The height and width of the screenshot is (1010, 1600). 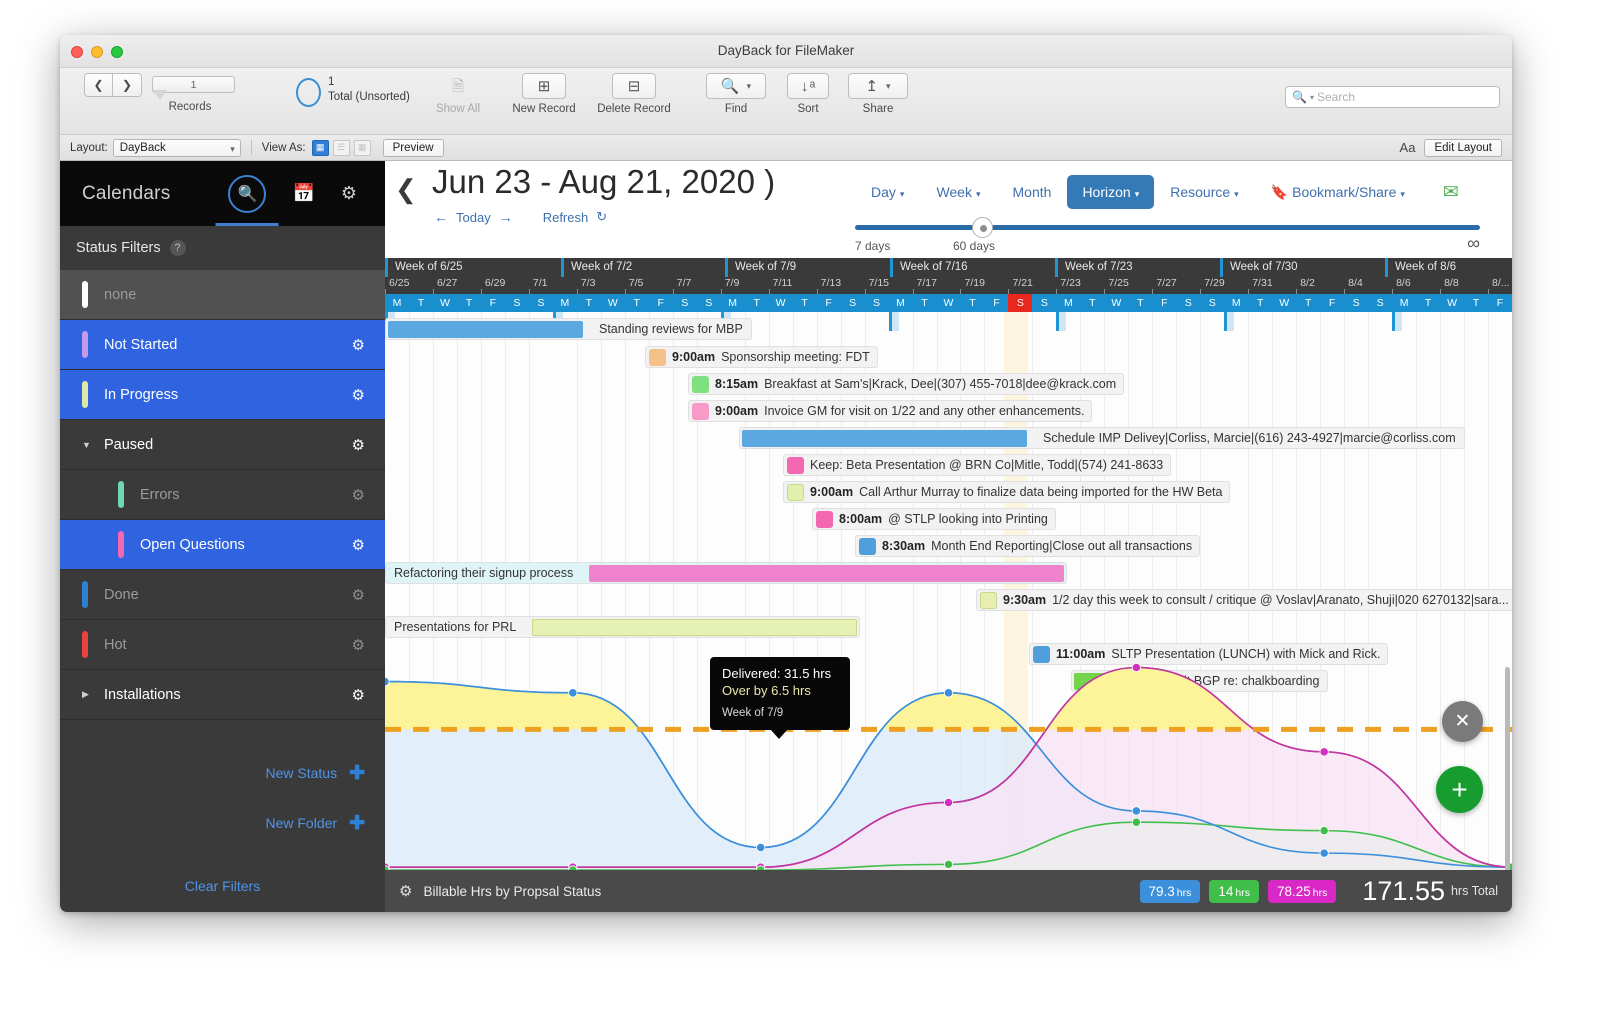 What do you see at coordinates (1170, 891) in the screenshot?
I see `status-total-badge: 79.3 hrs` at bounding box center [1170, 891].